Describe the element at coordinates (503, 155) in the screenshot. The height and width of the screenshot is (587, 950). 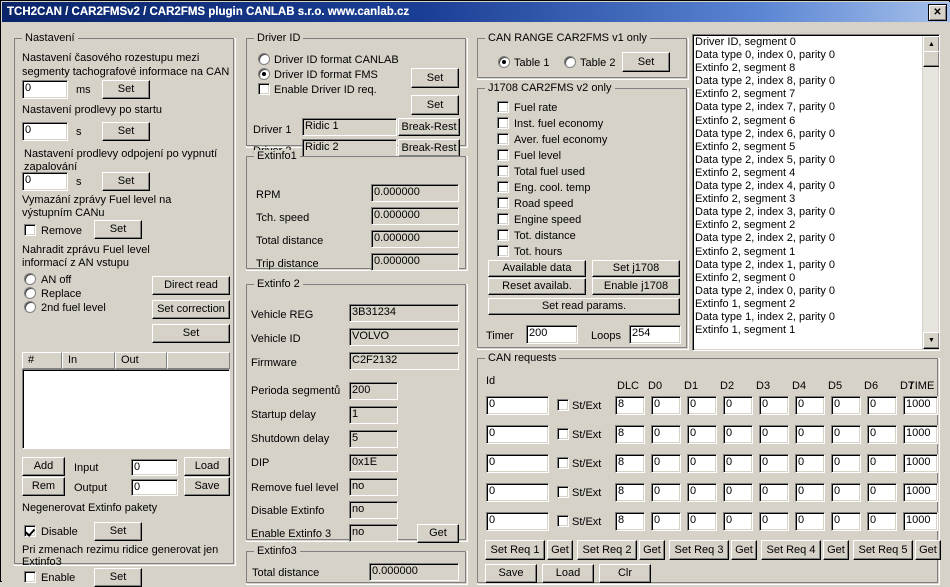
I see `checkbox-fuel-level` at that location.